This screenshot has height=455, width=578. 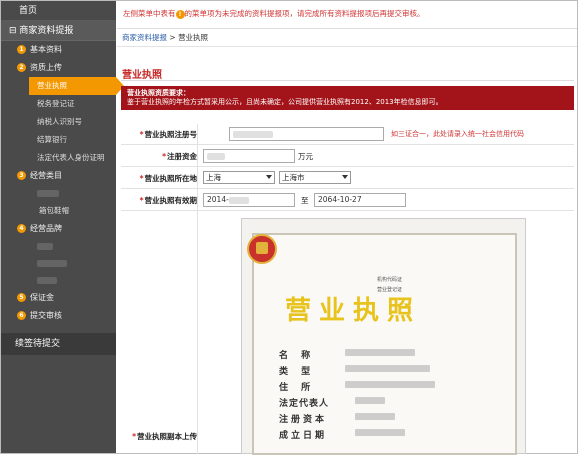 I want to click on capital-unit: 万元, so click(x=305, y=156).